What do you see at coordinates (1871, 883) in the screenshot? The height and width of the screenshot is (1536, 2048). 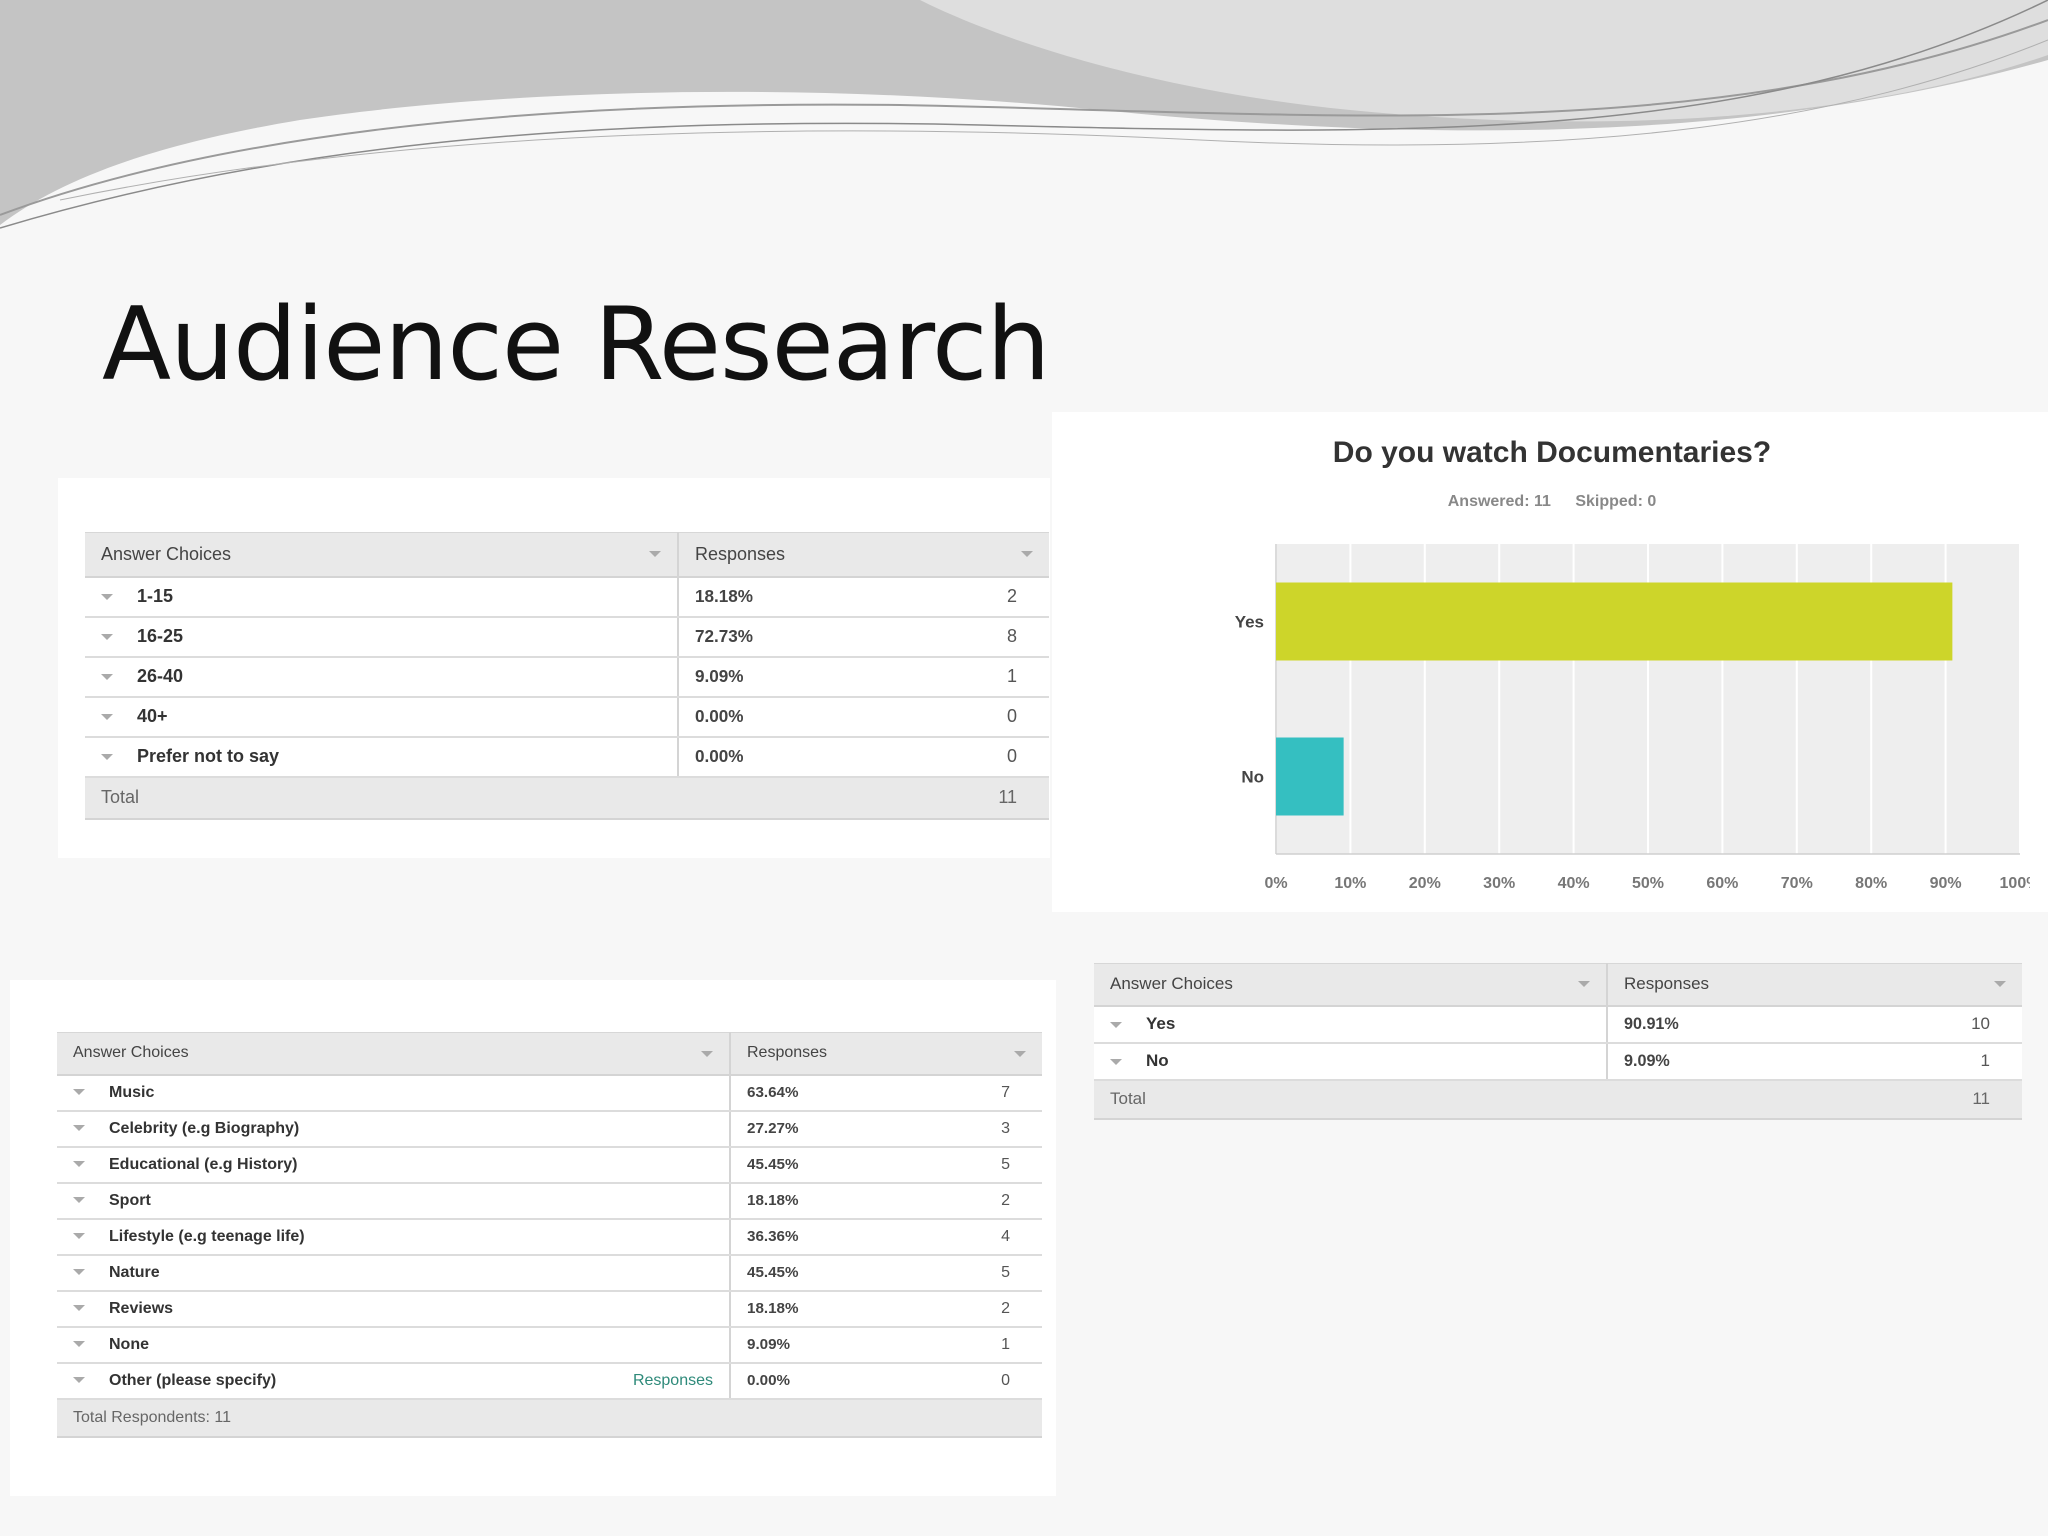 I see `x-tick-label: 80%` at bounding box center [1871, 883].